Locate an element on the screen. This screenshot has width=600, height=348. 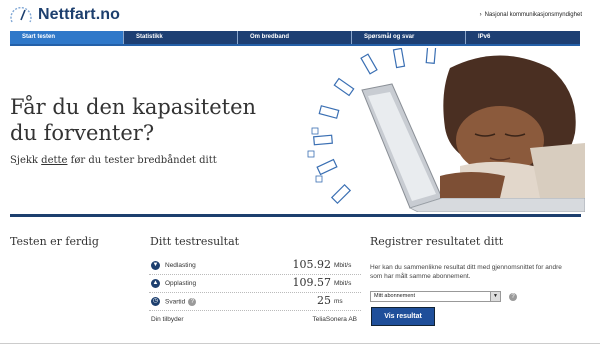
provider-value: TeliaSonera AB is located at coordinates (334, 319).